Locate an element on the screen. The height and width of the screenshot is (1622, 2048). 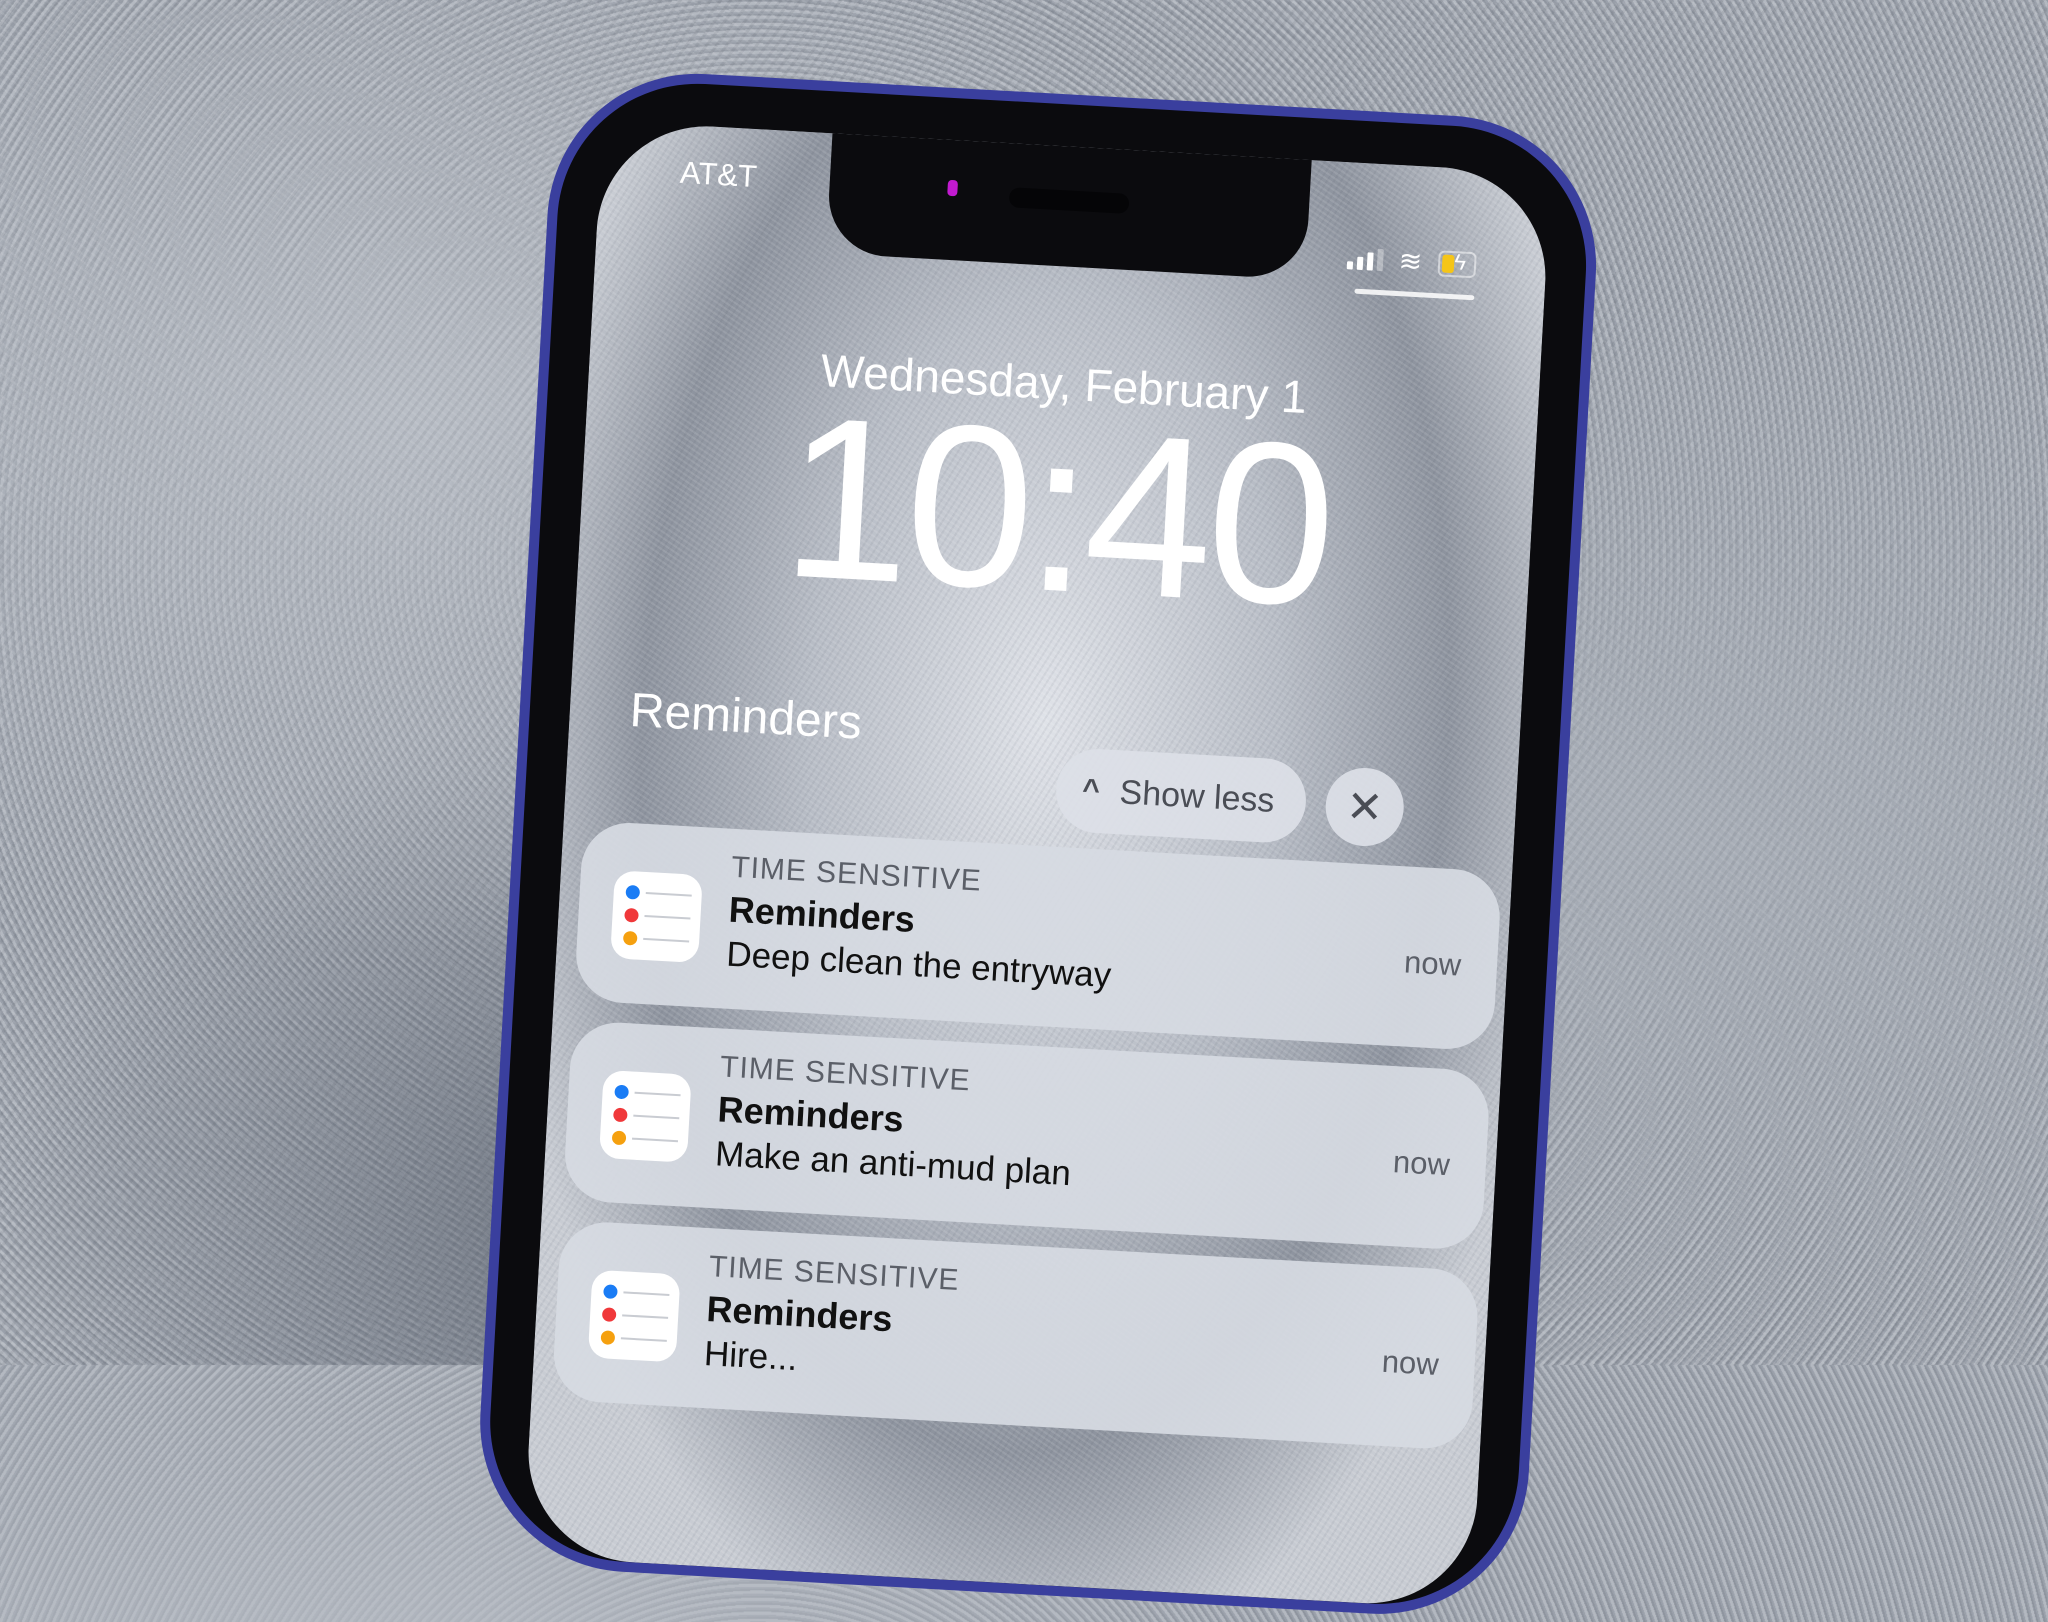
battery-fill is located at coordinates (1448, 264).